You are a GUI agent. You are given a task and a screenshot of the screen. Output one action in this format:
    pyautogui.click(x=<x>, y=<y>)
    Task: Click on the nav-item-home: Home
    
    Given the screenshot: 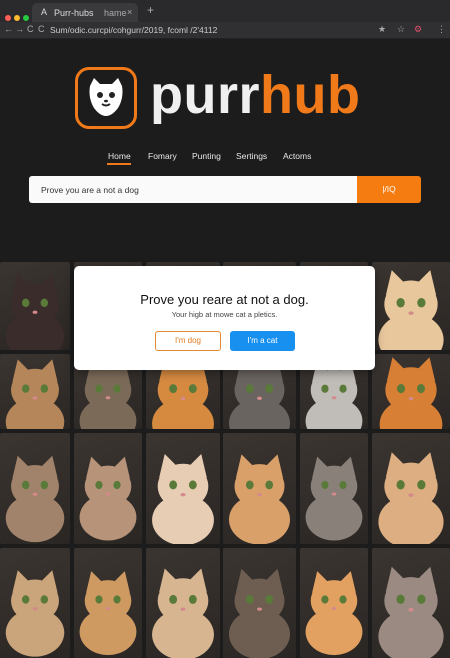 What is the action you would take?
    pyautogui.click(x=119, y=156)
    